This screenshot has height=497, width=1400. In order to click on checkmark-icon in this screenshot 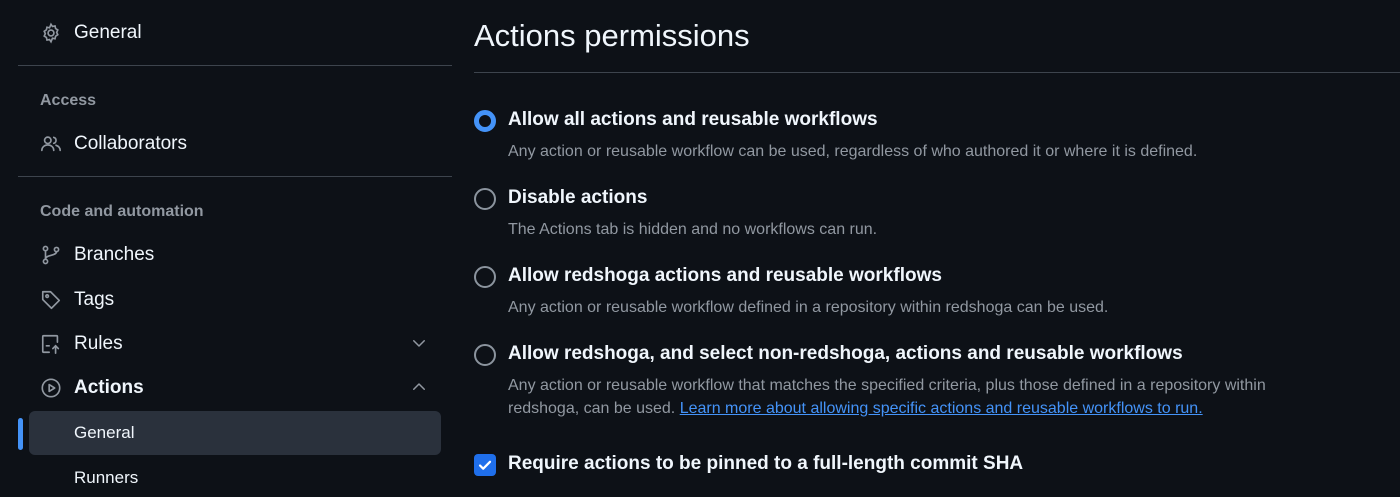, I will do `click(485, 465)`.